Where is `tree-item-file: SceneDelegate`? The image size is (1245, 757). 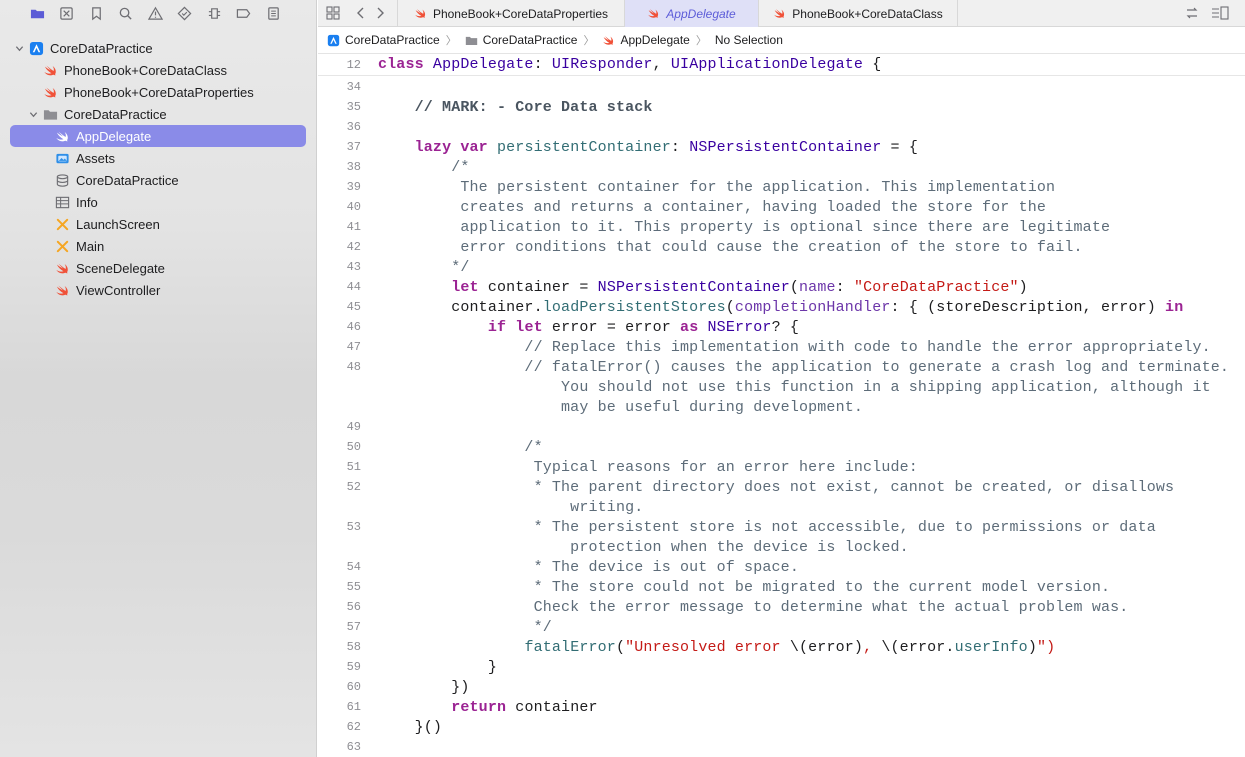
tree-item-file: SceneDelegate is located at coordinates (158, 268).